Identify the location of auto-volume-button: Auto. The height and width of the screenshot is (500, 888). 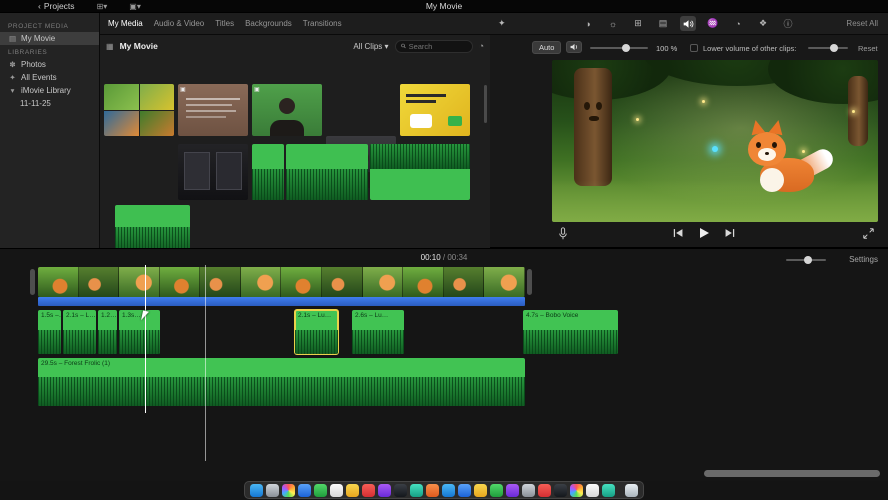
(547, 47).